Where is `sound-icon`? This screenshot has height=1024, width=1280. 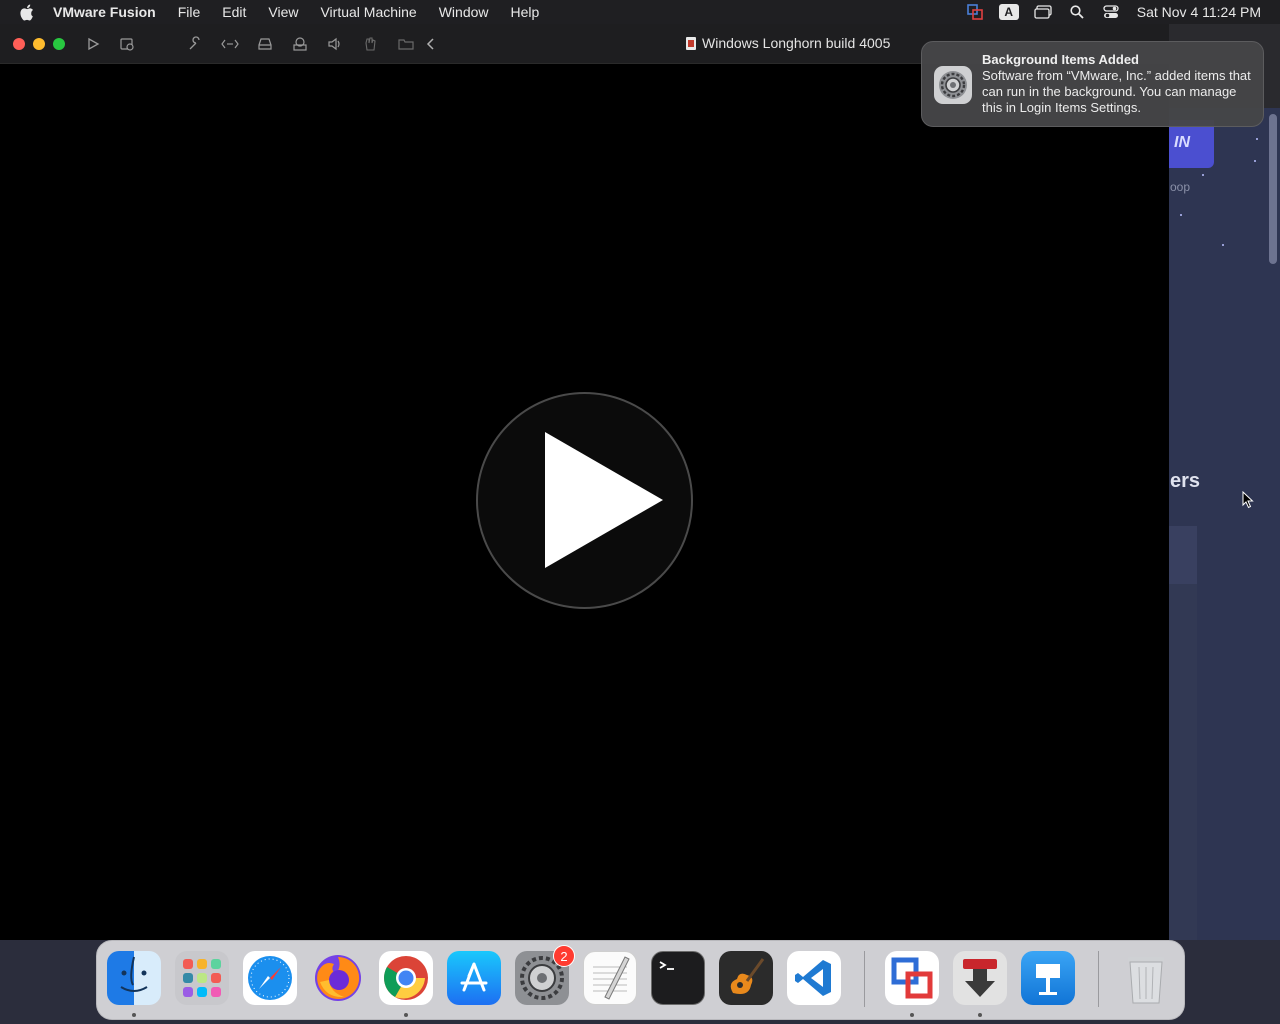
sound-icon is located at coordinates (335, 44).